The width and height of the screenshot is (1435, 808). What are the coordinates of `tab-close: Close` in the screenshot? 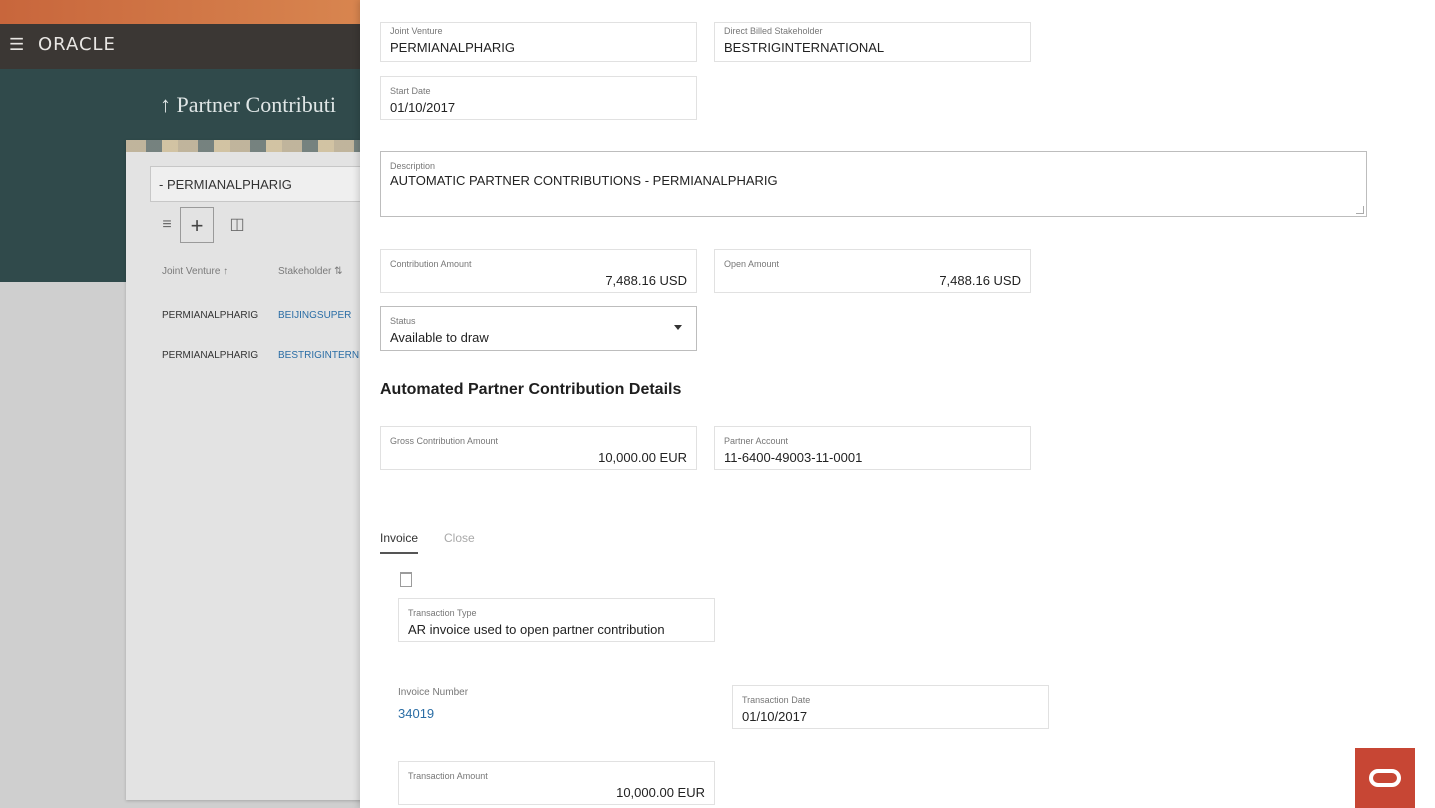 It's located at (459, 538).